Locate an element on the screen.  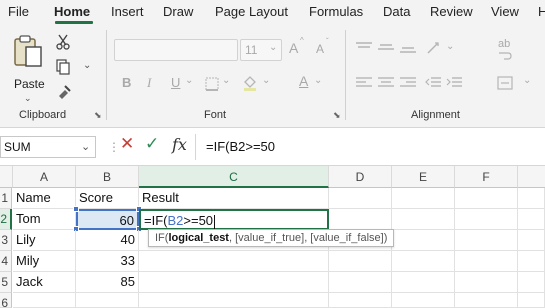
align-left-icon is located at coordinates (364, 83).